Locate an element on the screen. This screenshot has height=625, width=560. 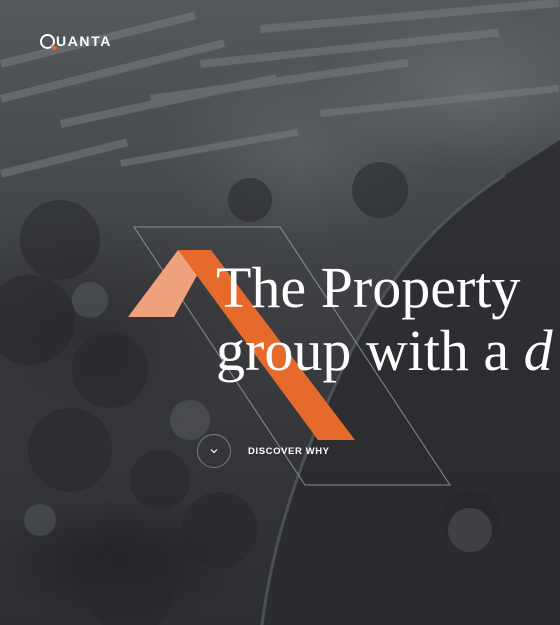
hero-headline: The Property group with a d is located at coordinates (384, 319).